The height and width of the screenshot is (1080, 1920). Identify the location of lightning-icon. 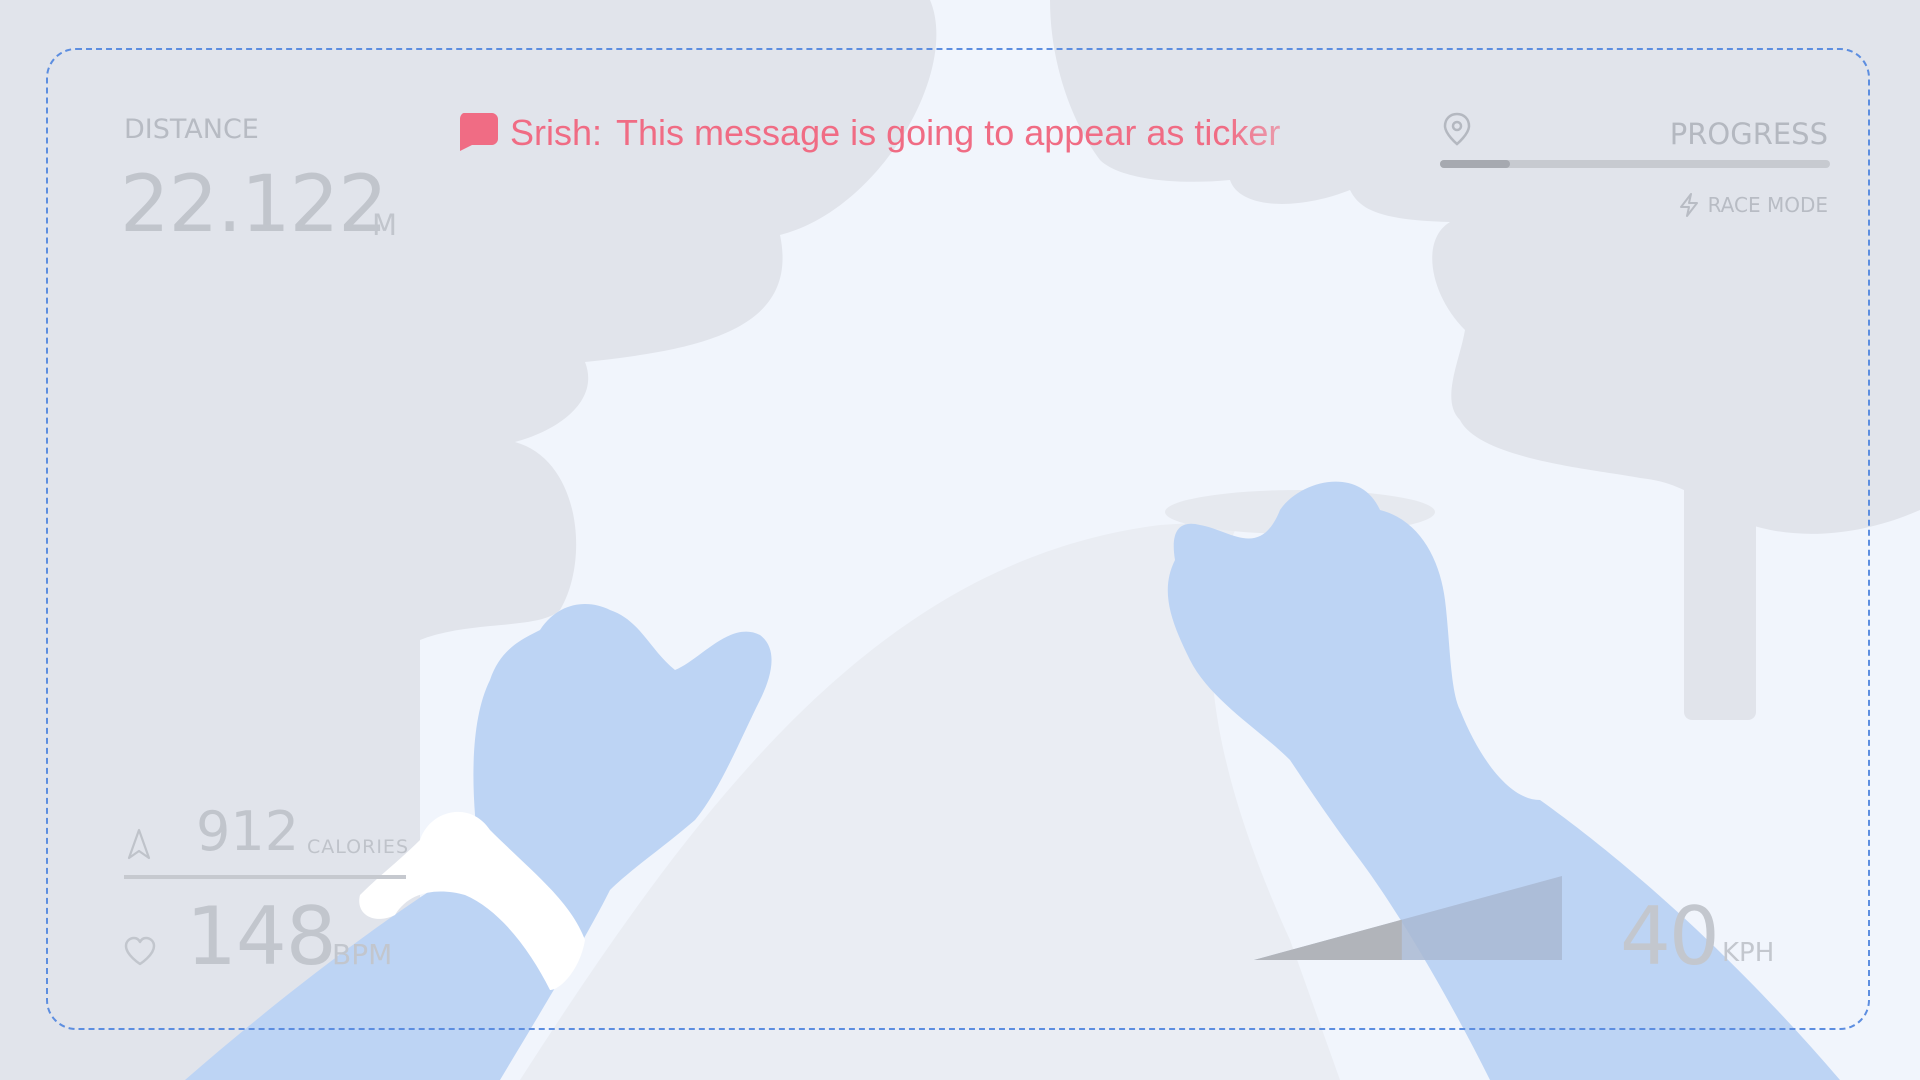
(1688, 205).